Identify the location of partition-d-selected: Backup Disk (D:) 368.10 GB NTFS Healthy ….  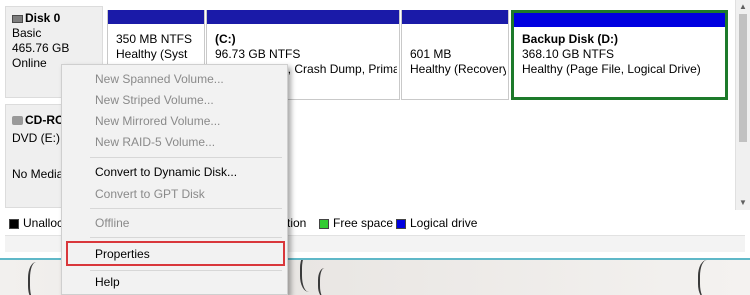
(619, 55).